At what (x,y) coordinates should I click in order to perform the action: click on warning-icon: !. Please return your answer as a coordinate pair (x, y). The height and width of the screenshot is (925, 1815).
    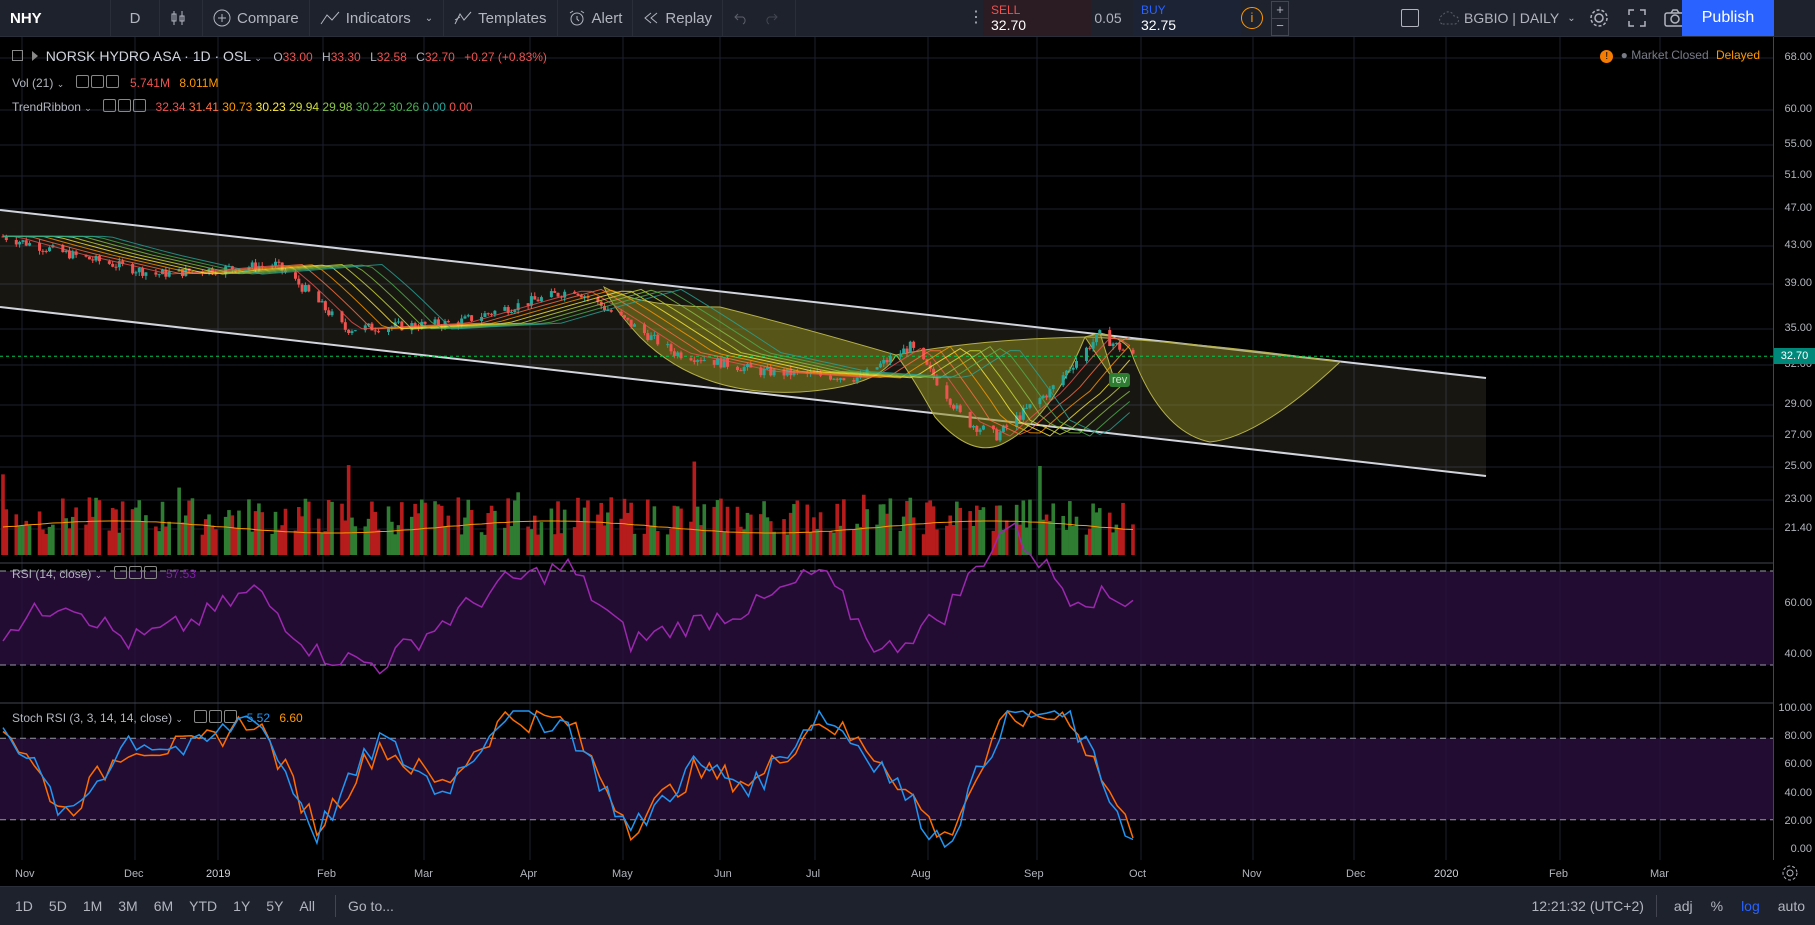
    Looking at the image, I should click on (1607, 56).